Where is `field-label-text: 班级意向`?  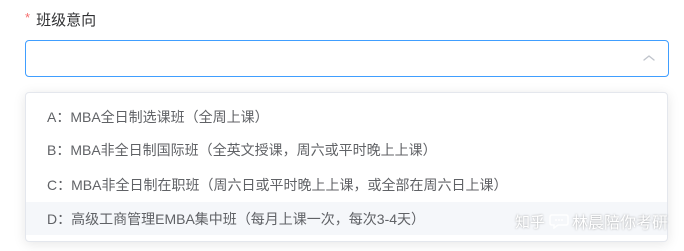 field-label-text: 班级意向 is located at coordinates (66, 20).